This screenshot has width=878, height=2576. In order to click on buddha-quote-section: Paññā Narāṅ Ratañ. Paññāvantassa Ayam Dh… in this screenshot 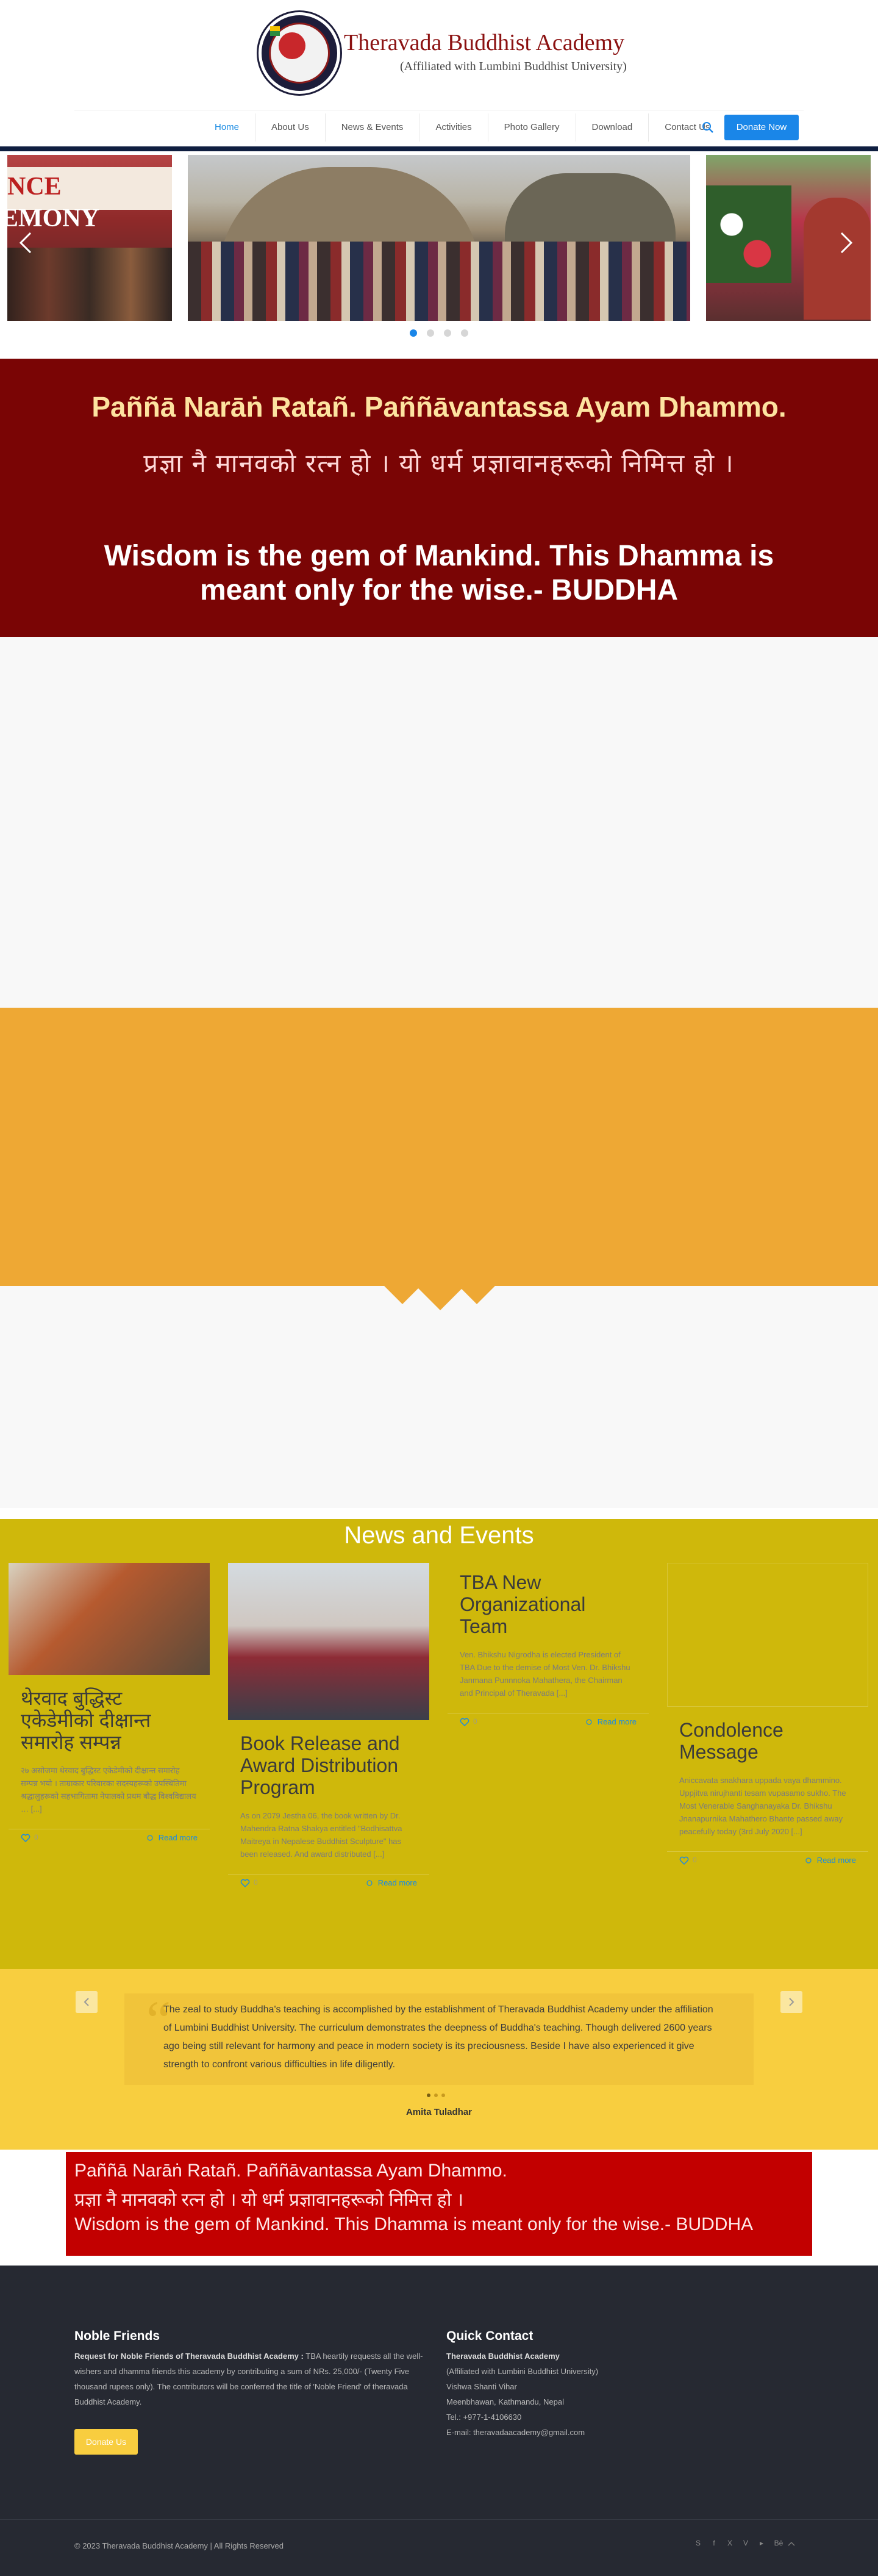, I will do `click(439, 498)`.